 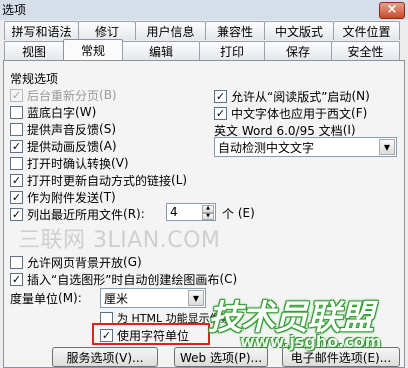 I want to click on option-recent-files: ✓ 列出最近所用文件 (R):, so click(x=77, y=214).